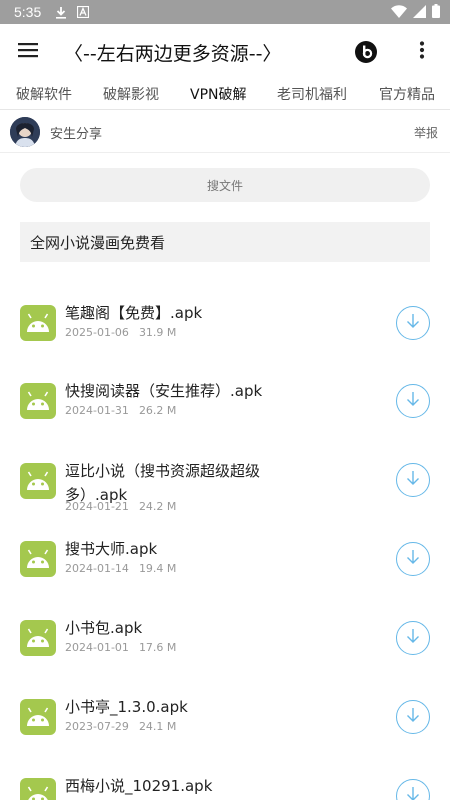  I want to click on file-name: 笔趣阁【免费】.apk, so click(134, 313).